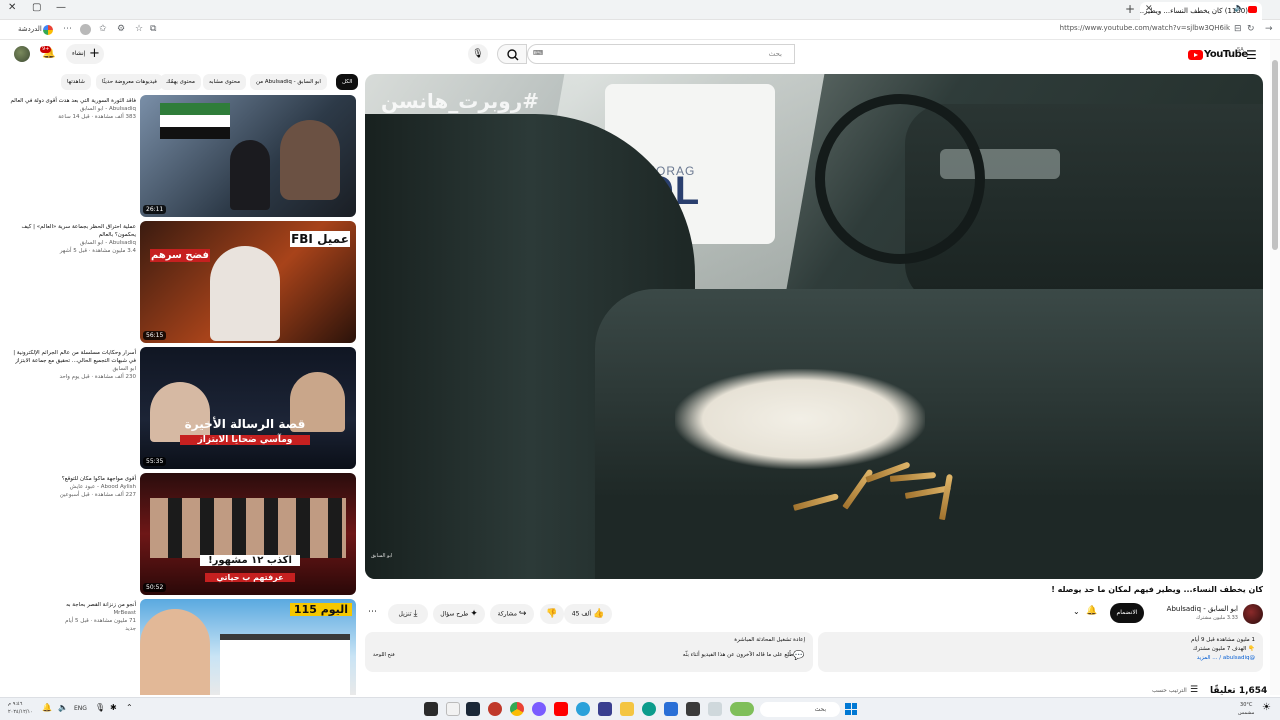 This screenshot has height=720, width=1280. Describe the element at coordinates (453, 709) in the screenshot. I see `notepad-icon` at that location.